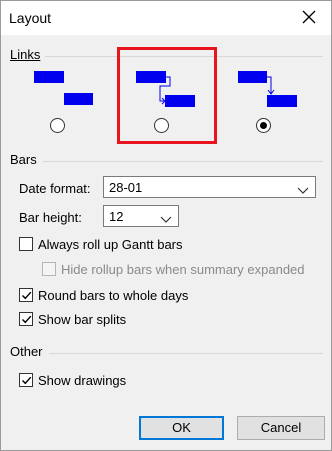  I want to click on l-shaped-link-lines-radio, so click(263, 125).